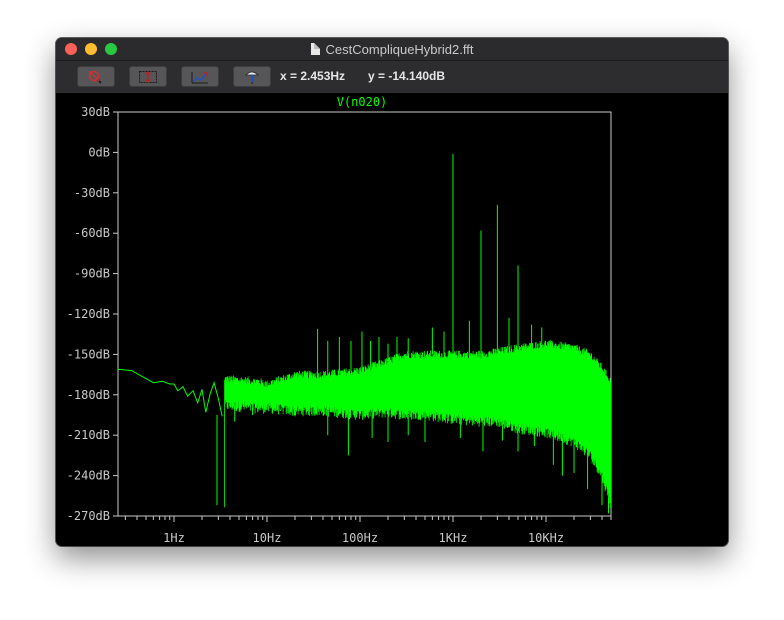 The width and height of the screenshot is (784, 620). Describe the element at coordinates (88, 354) in the screenshot. I see `y-tick-label: -150dB` at that location.